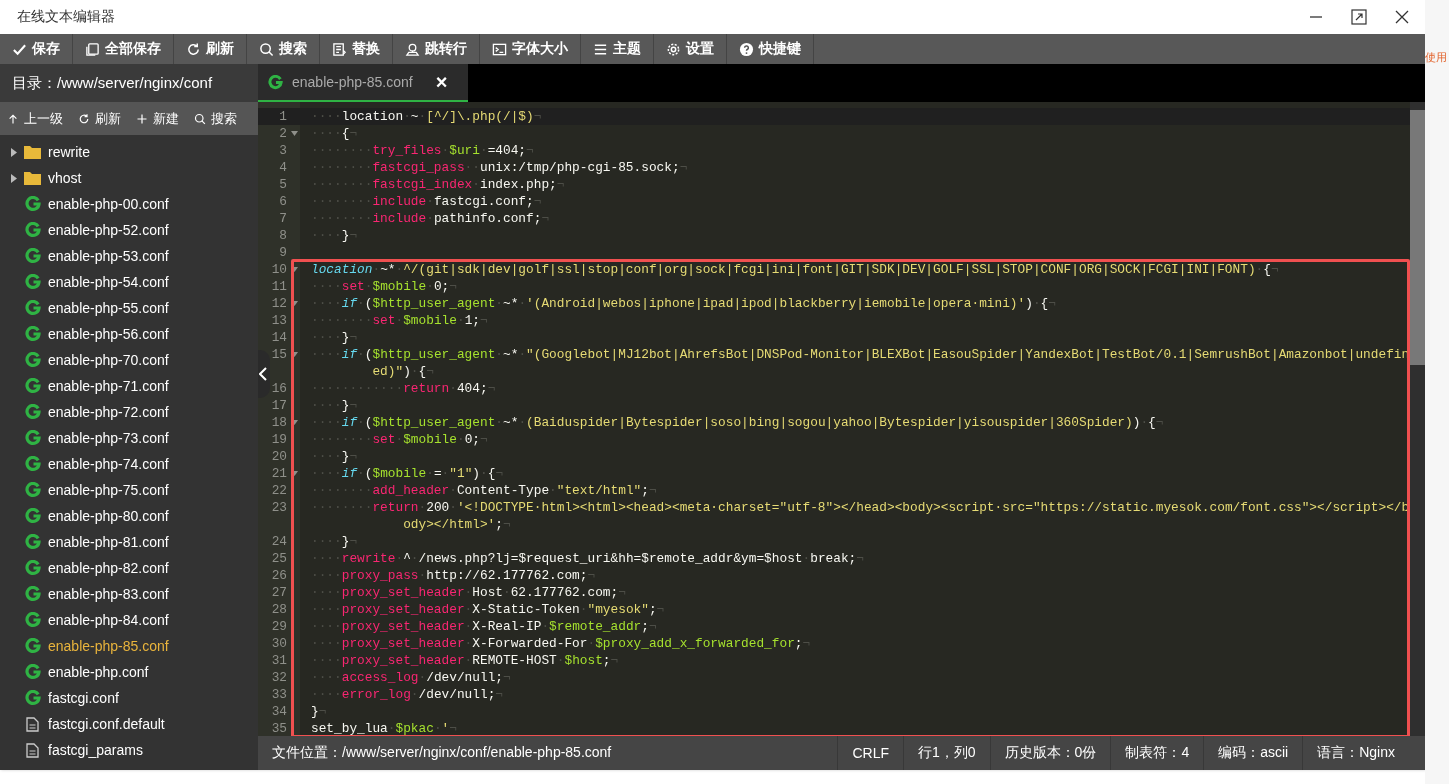 The width and height of the screenshot is (1449, 784). I want to click on line-number: 21, so click(278, 473).